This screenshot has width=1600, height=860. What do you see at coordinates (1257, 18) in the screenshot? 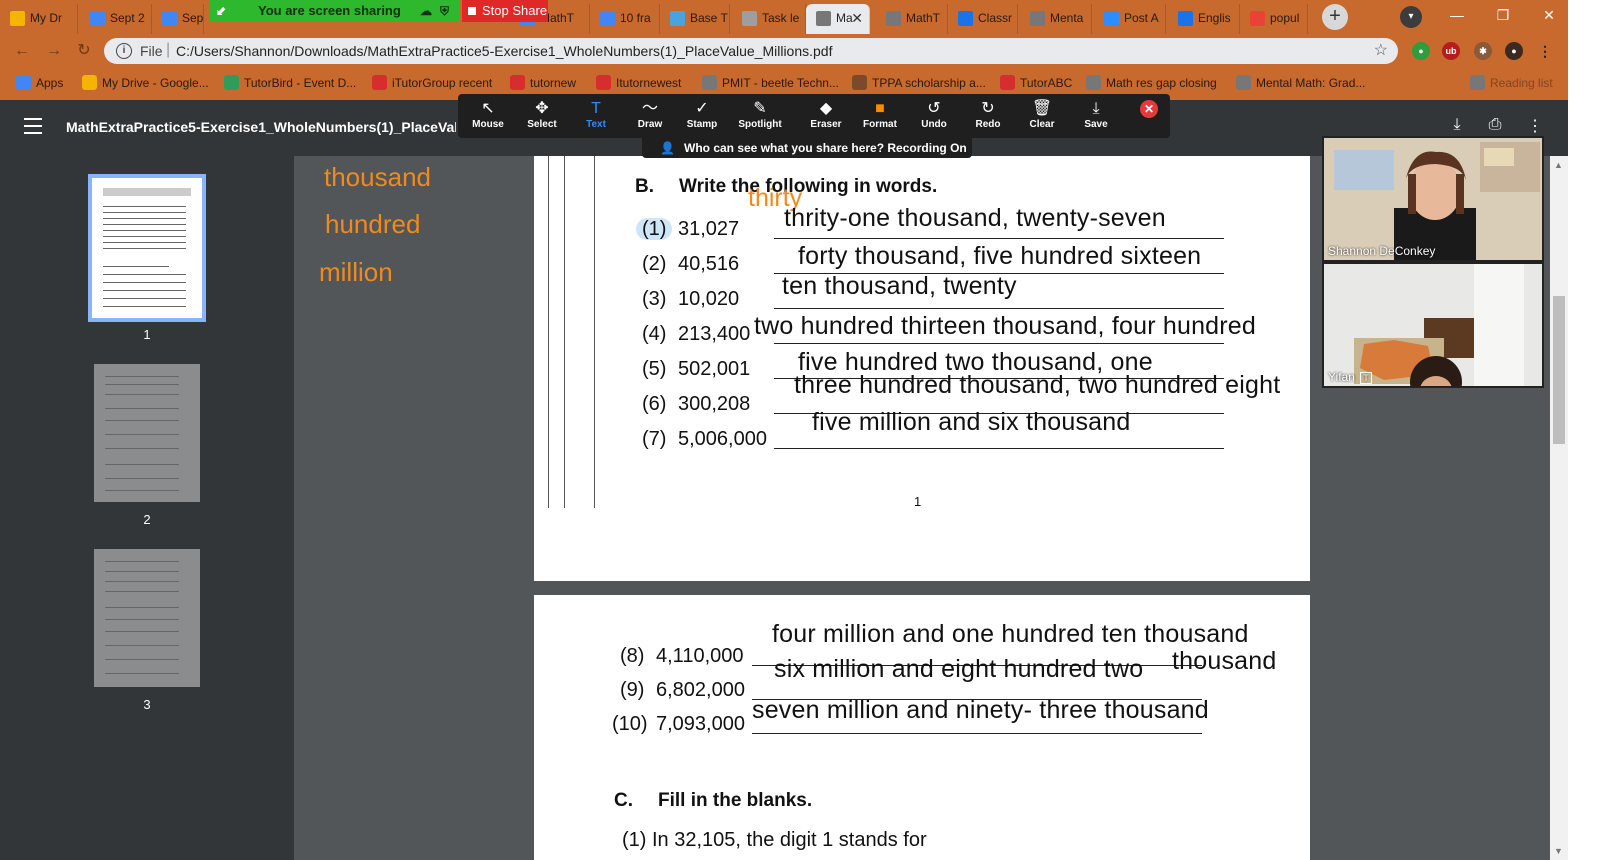
I see `google-icon` at bounding box center [1257, 18].